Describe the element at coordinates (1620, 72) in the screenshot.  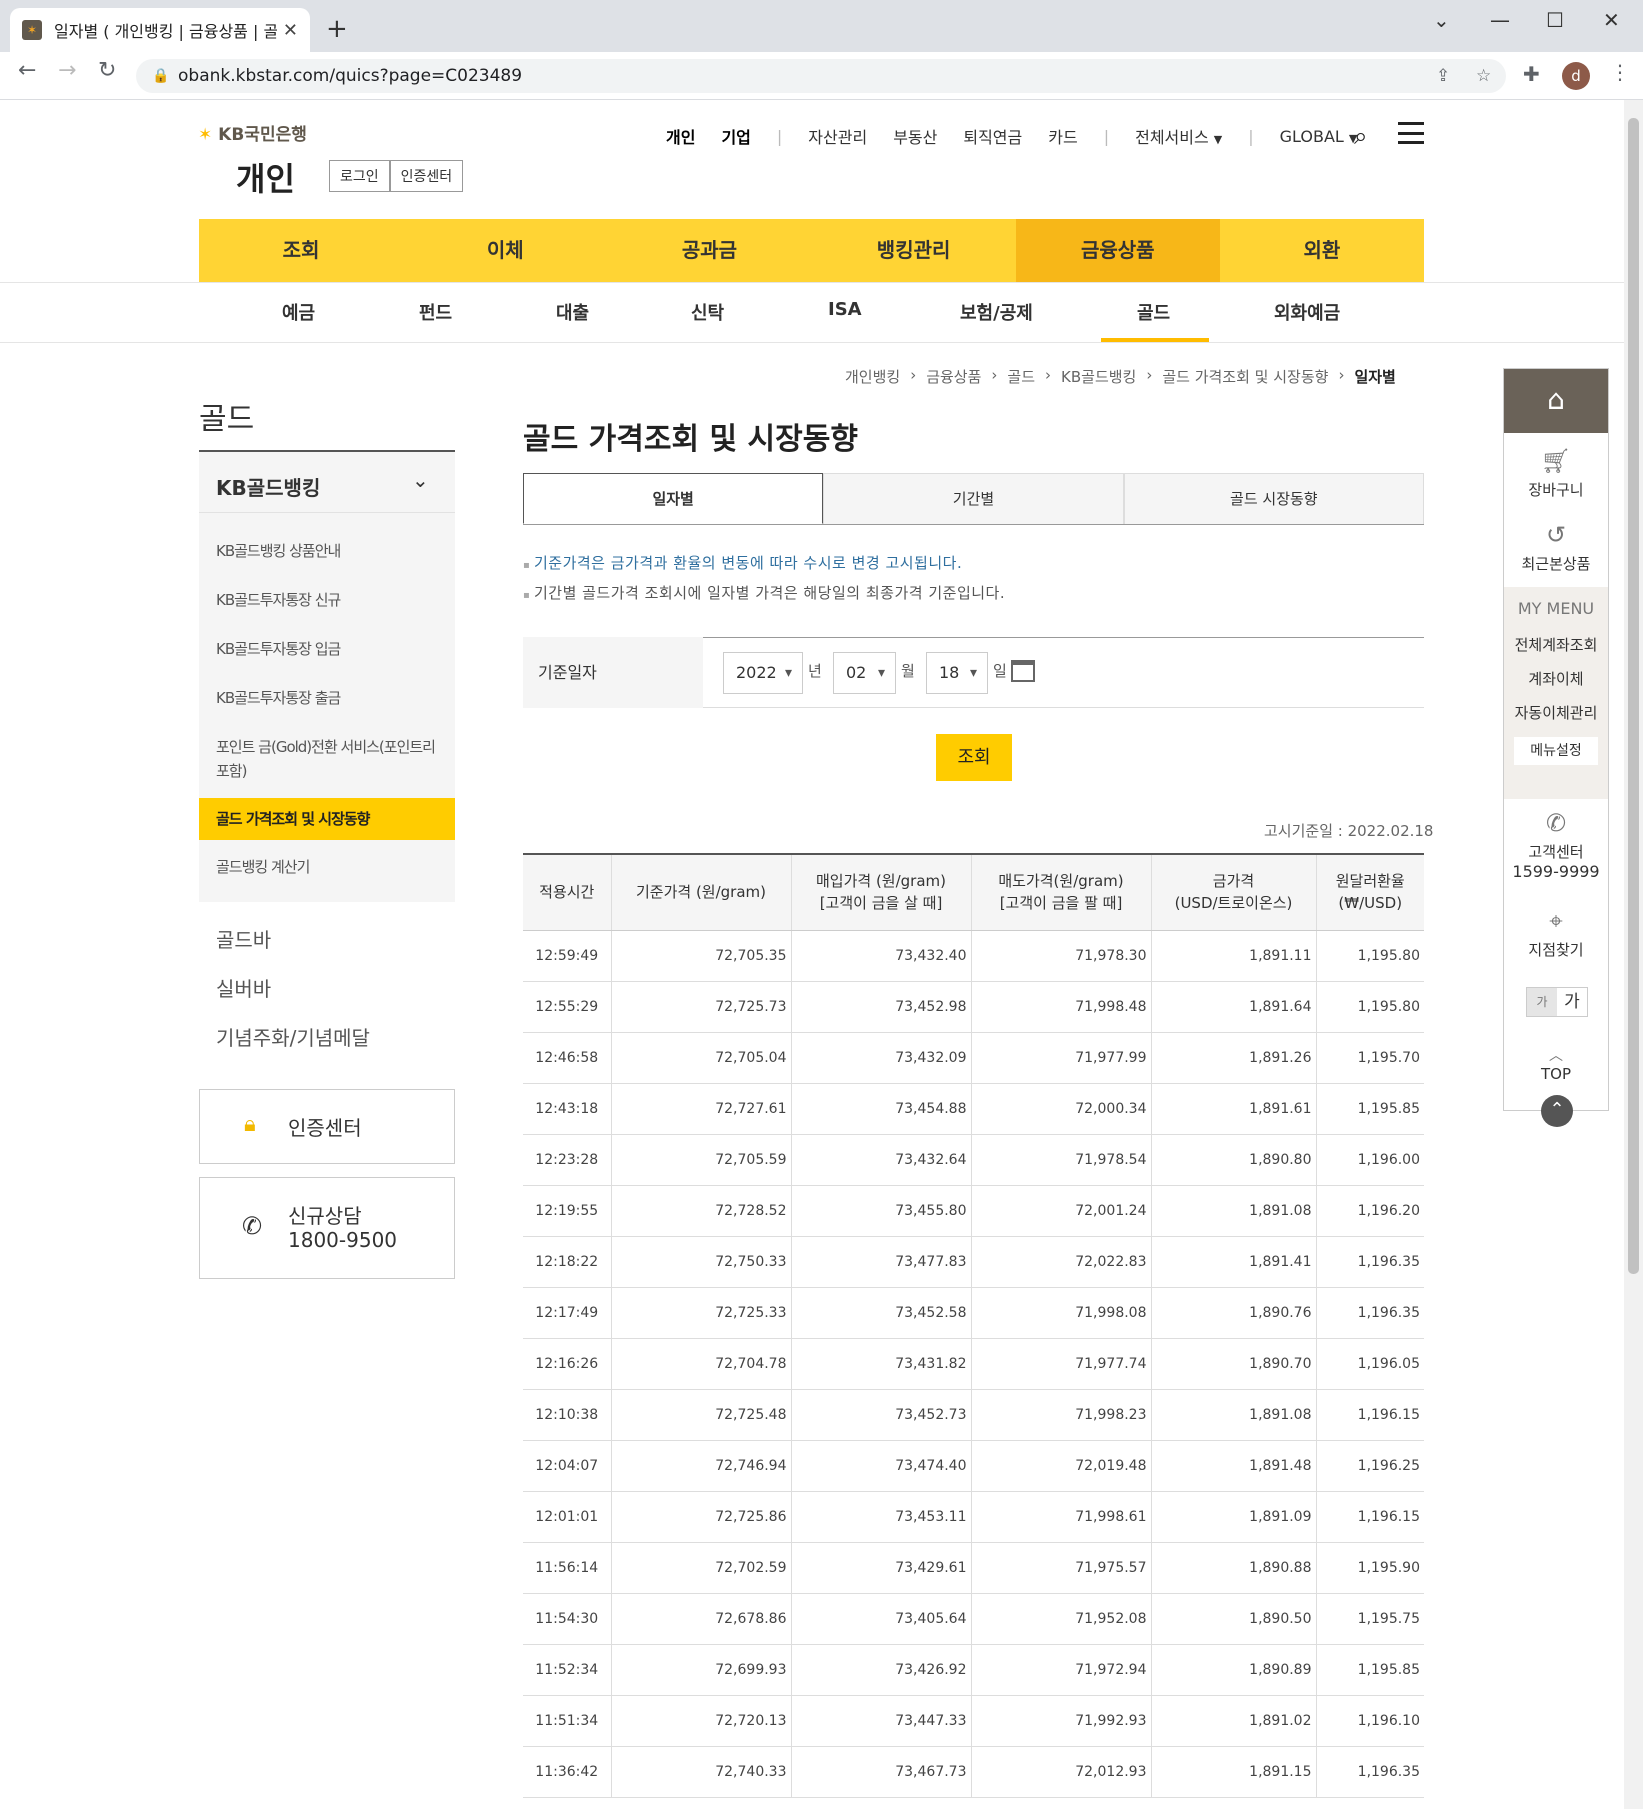
I see `browser-menu-icon: ⋮` at that location.